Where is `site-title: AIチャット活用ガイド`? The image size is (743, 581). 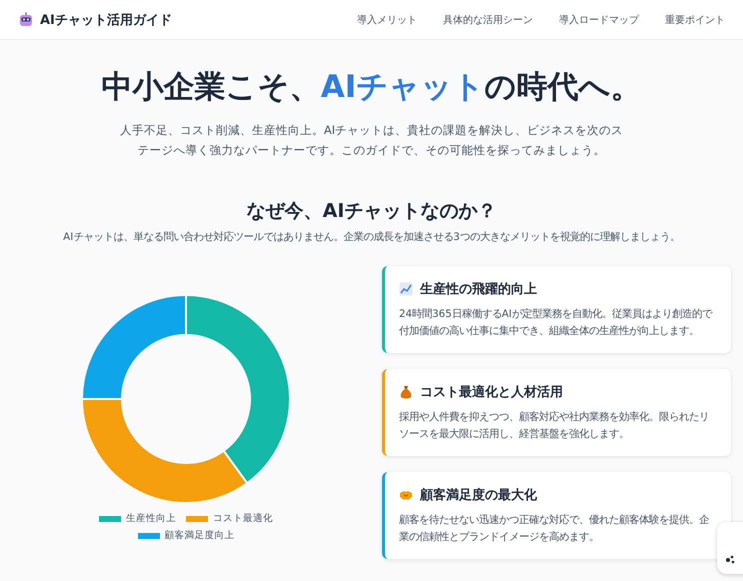
site-title: AIチャット活用ガイド is located at coordinates (106, 19).